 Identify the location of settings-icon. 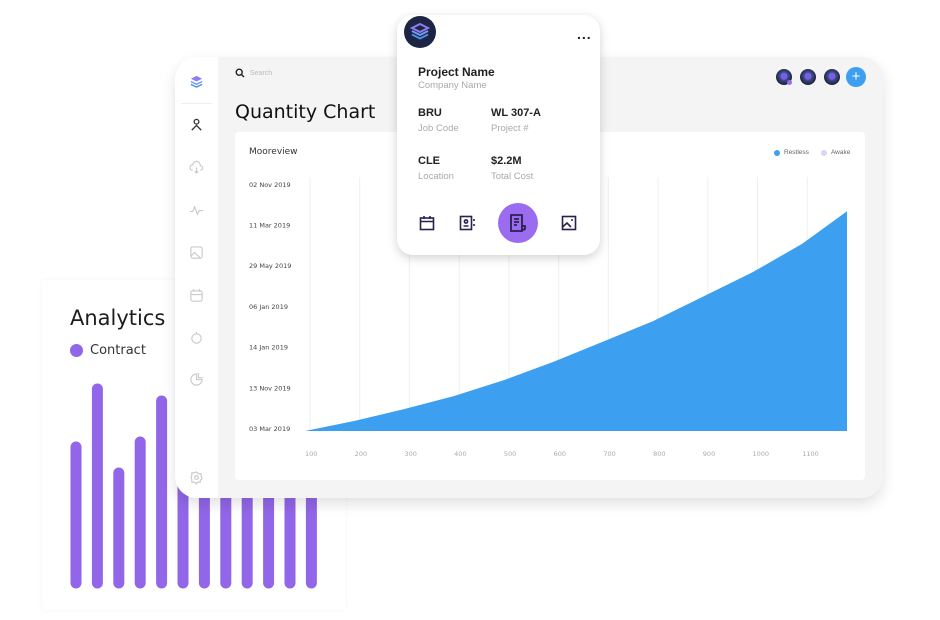
(196, 478).